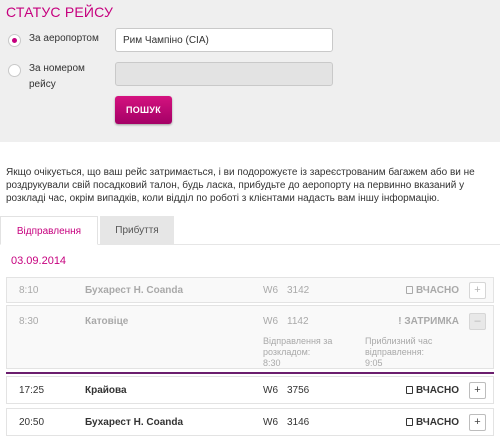  What do you see at coordinates (399, 346) in the screenshot?
I see `estimated-label: Приблизний час відправлення:` at bounding box center [399, 346].